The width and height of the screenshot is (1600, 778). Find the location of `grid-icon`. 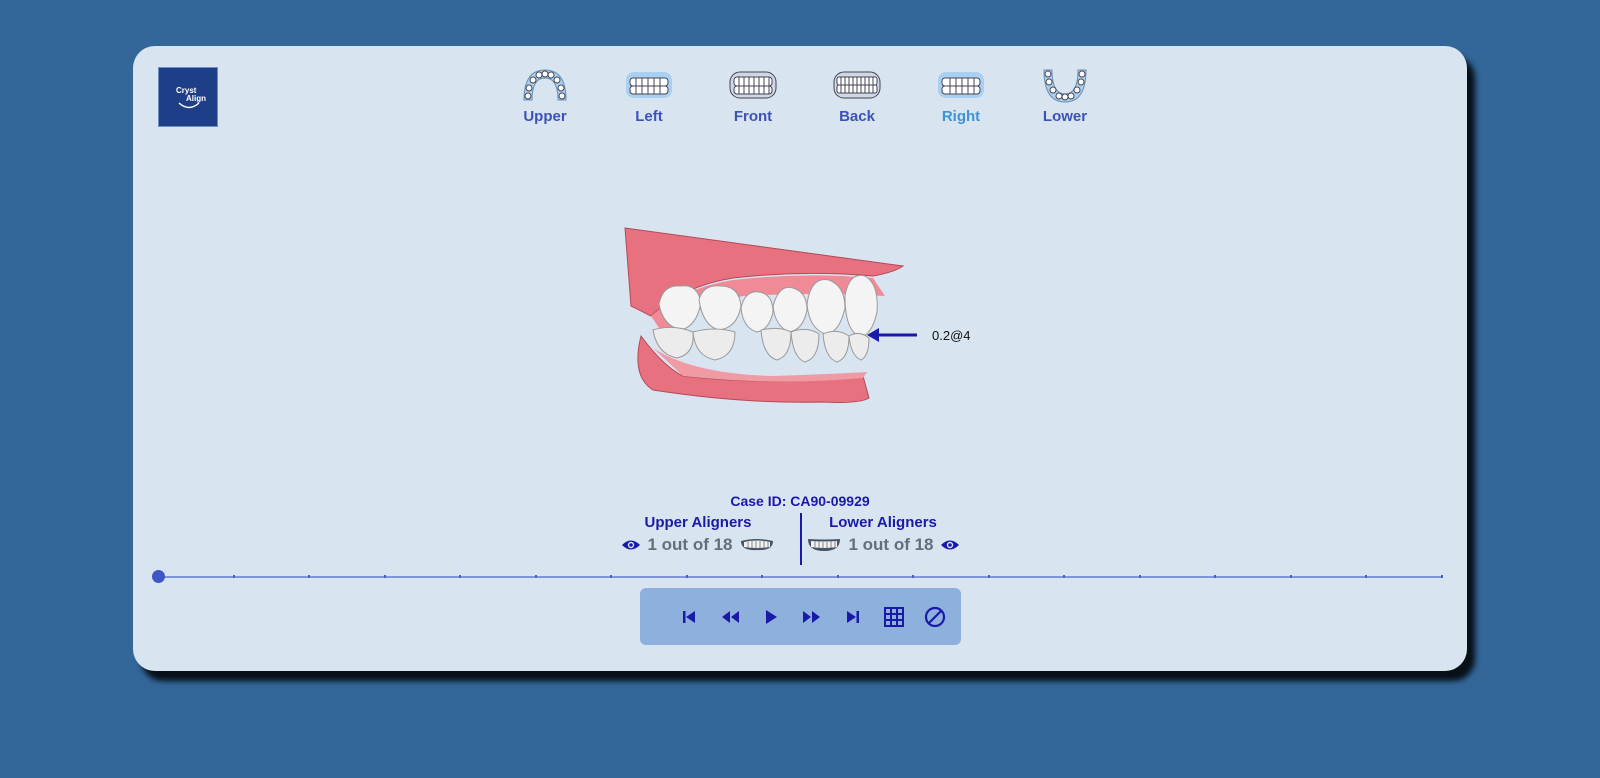

grid-icon is located at coordinates (893, 616).